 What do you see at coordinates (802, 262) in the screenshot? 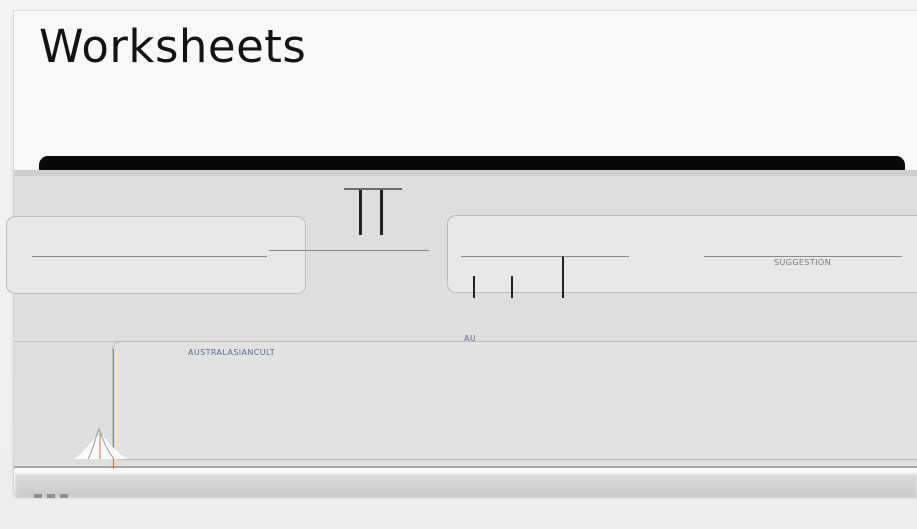
I see `right-box-label: SUGGESTION` at bounding box center [802, 262].